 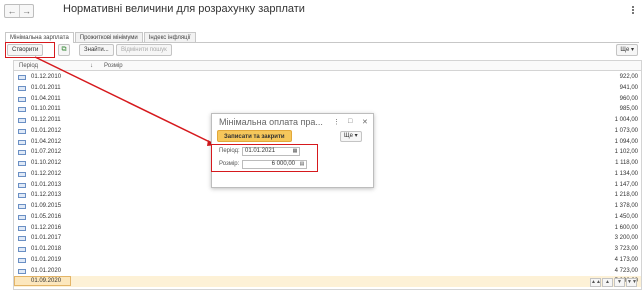 What do you see at coordinates (144, 50) in the screenshot?
I see `cancel-search-button: Відмінити пошук` at bounding box center [144, 50].